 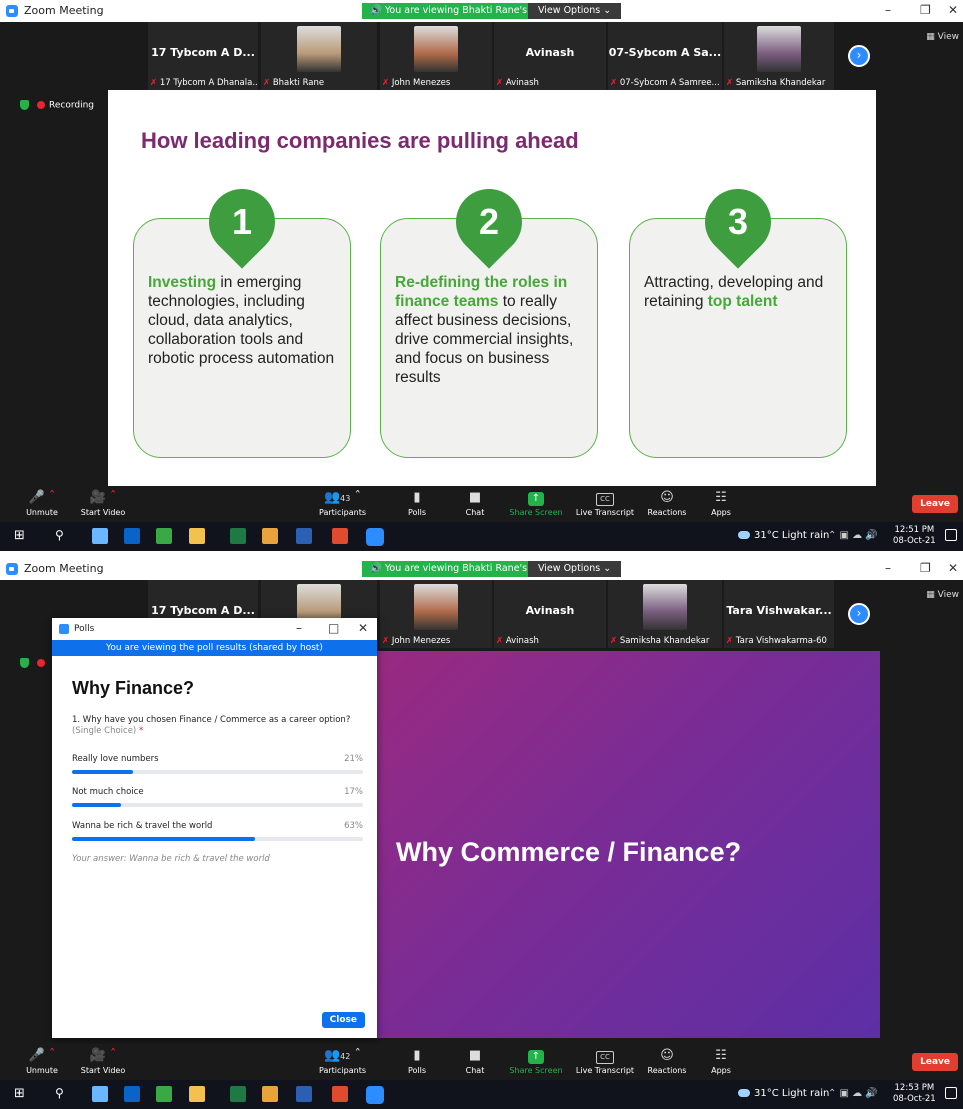 What do you see at coordinates (217, 839) in the screenshot?
I see `poll-result-bar` at bounding box center [217, 839].